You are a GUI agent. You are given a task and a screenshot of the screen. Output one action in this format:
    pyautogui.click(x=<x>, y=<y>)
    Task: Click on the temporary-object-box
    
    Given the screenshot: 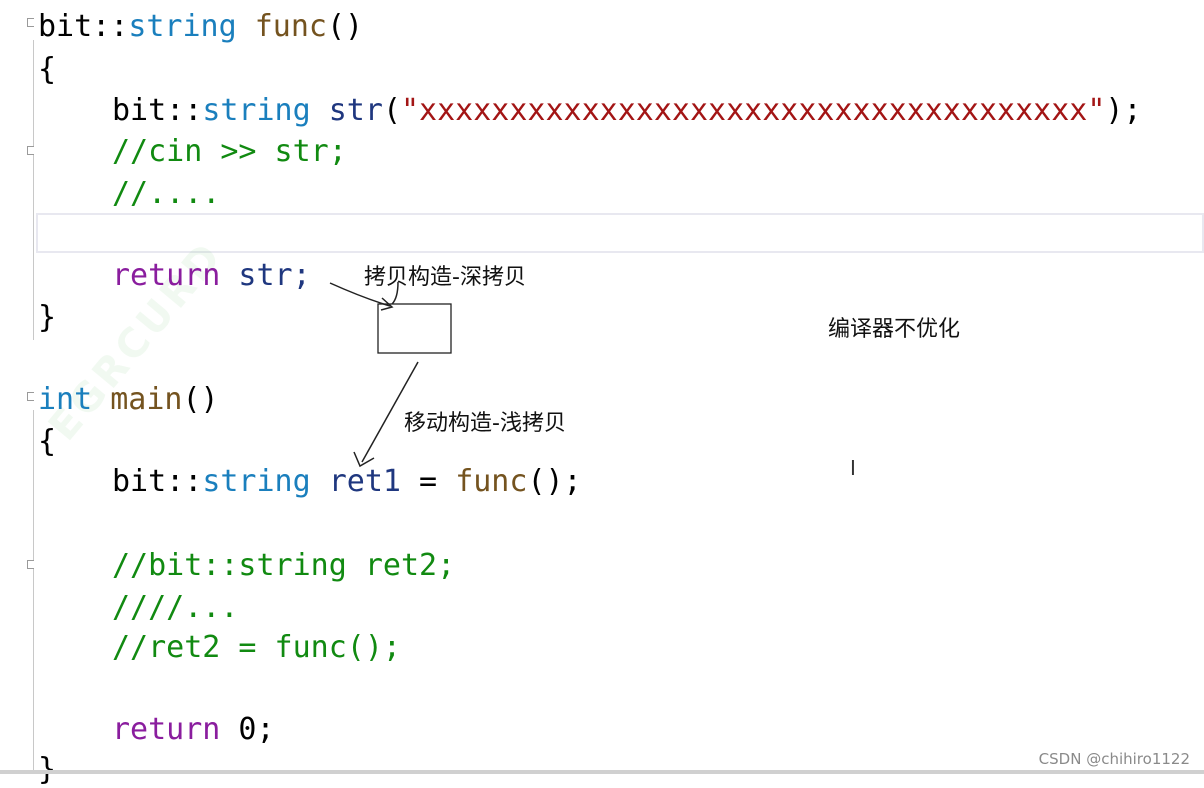 What is the action you would take?
    pyautogui.click(x=414, y=328)
    